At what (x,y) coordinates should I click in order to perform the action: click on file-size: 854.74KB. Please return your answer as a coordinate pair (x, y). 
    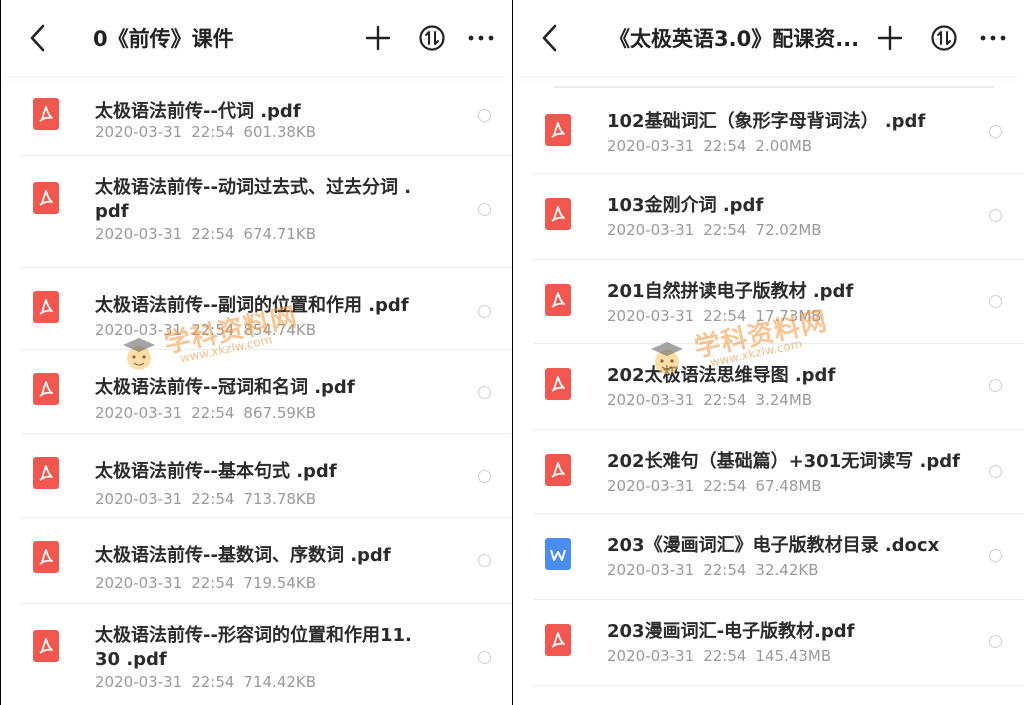
    Looking at the image, I should click on (280, 330).